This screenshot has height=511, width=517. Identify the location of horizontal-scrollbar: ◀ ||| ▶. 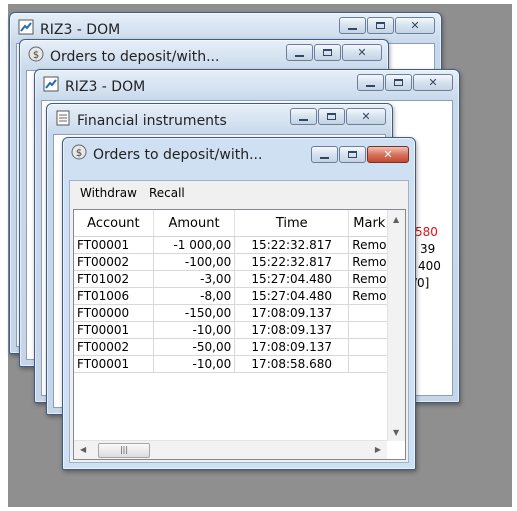
(230, 449).